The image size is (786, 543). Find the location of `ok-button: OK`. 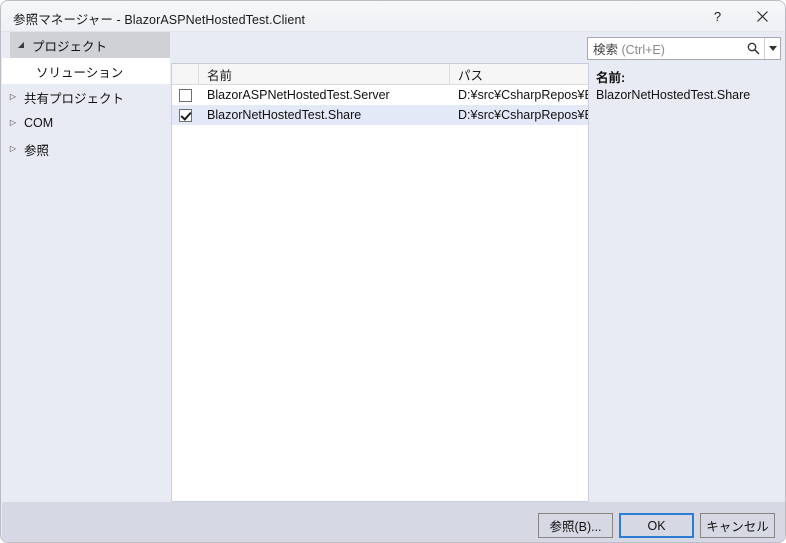

ok-button: OK is located at coordinates (656, 525).